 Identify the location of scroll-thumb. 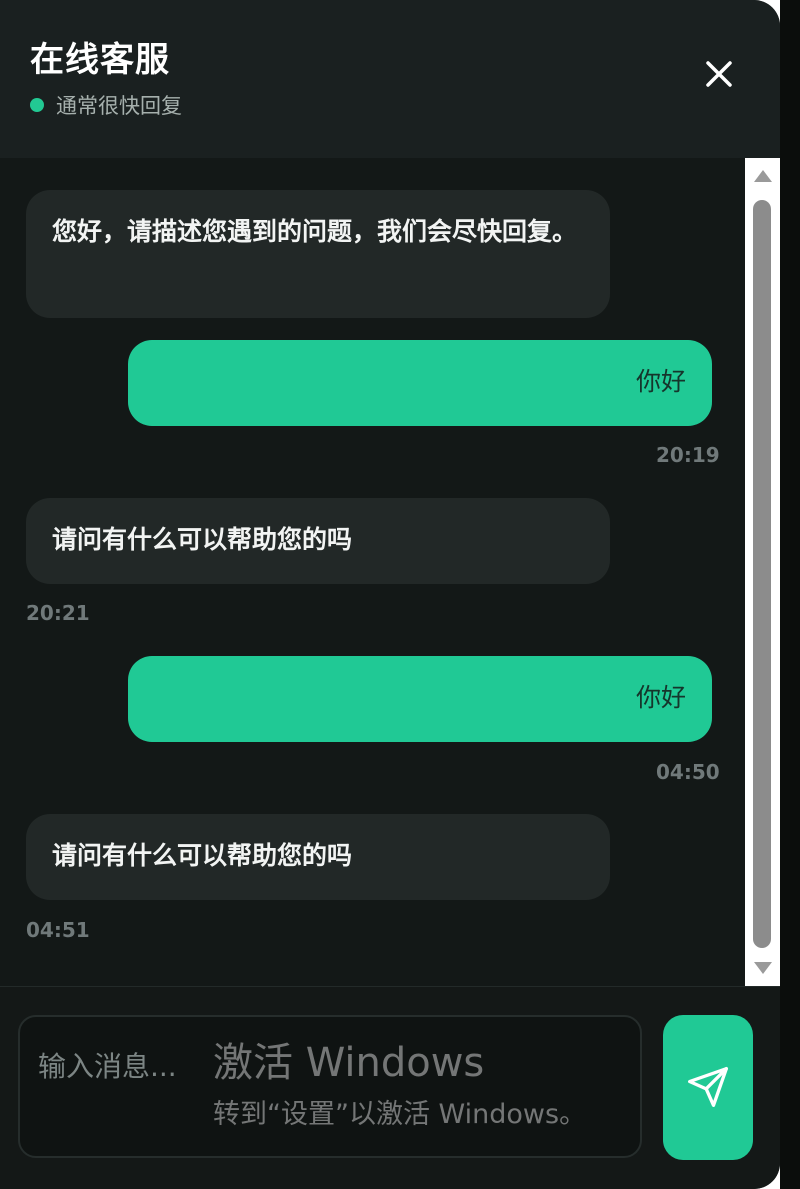
(762, 574).